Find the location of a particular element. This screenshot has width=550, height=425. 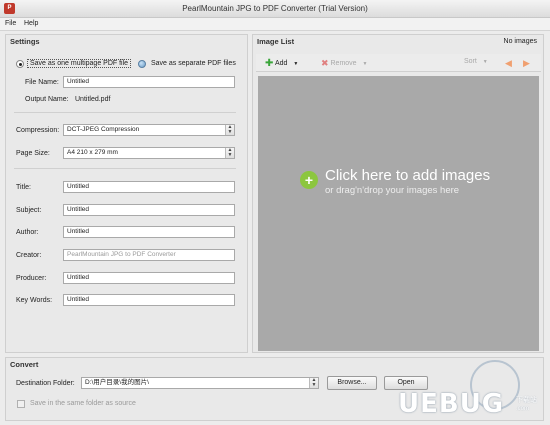

same-folder-label: Save in the same folder as source is located at coordinates (83, 403).